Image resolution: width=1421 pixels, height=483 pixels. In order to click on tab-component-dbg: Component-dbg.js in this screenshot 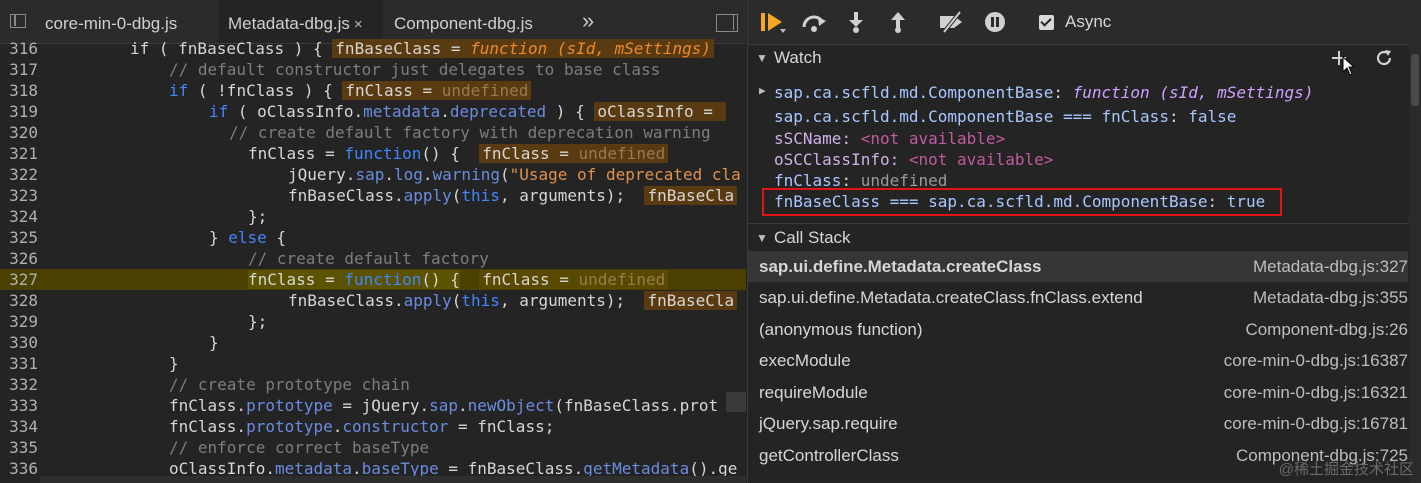, I will do `click(463, 21)`.